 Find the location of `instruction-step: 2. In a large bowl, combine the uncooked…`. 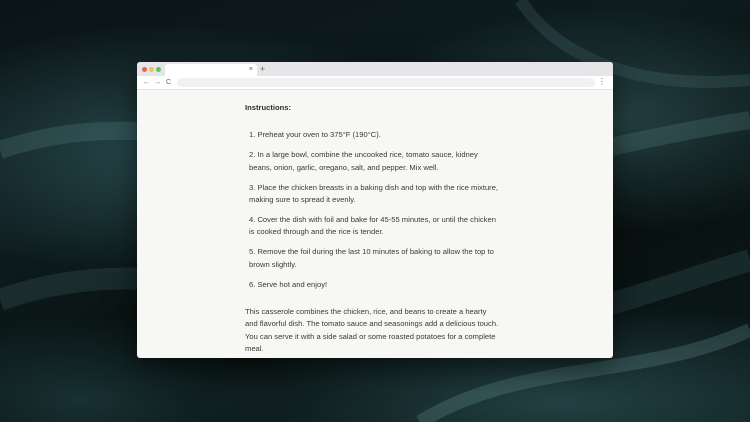

instruction-step: 2. In a large bowl, combine the uncooked… is located at coordinates (363, 161).